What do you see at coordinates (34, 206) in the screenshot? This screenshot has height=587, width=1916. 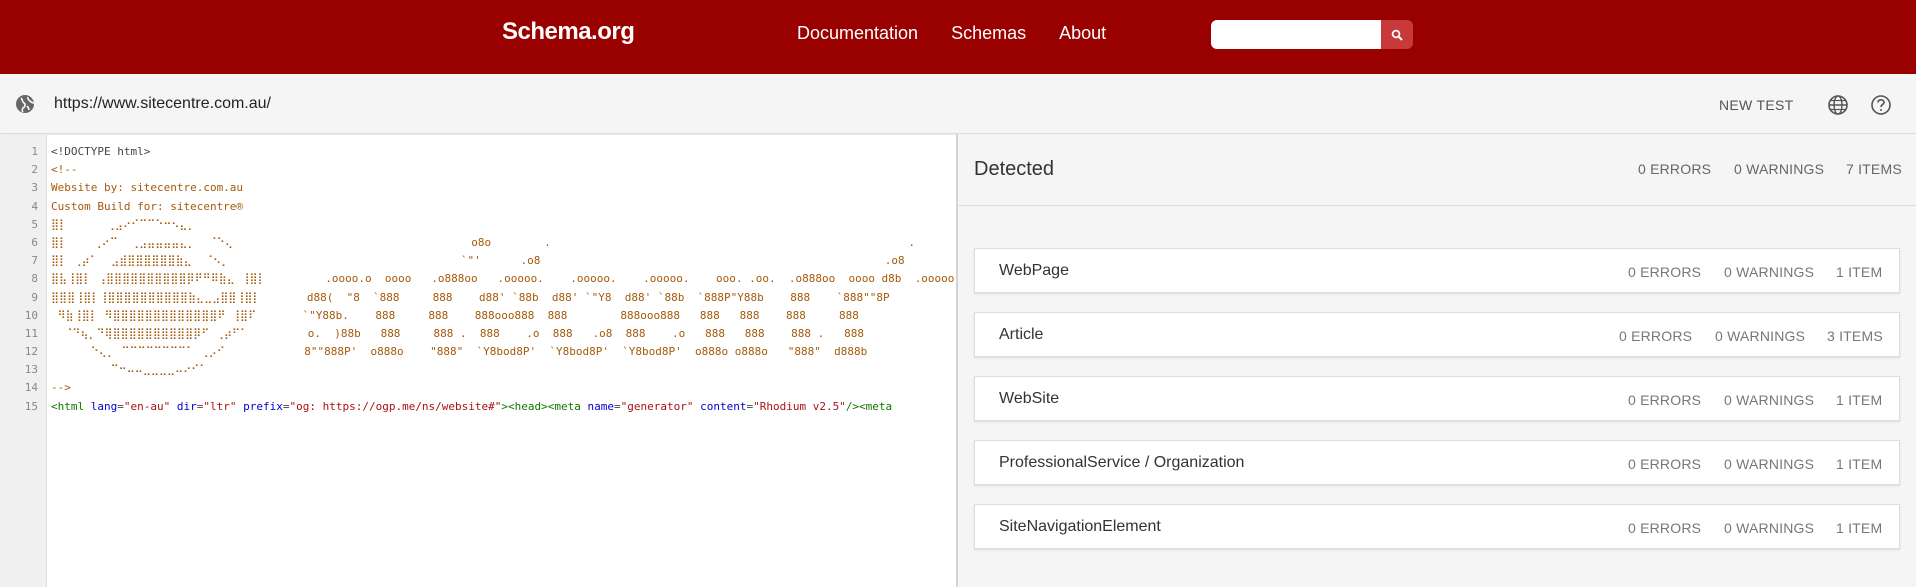 I see `line-number: 4` at bounding box center [34, 206].